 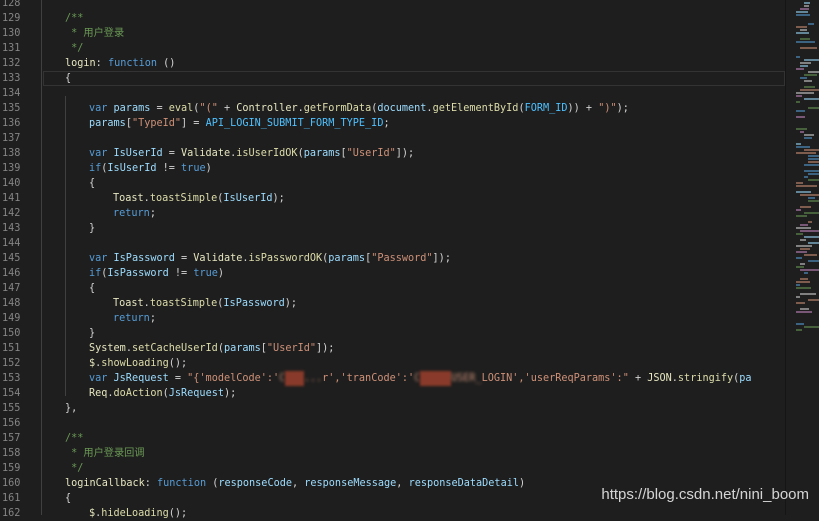 I want to click on code-token: );, so click(x=622, y=108).